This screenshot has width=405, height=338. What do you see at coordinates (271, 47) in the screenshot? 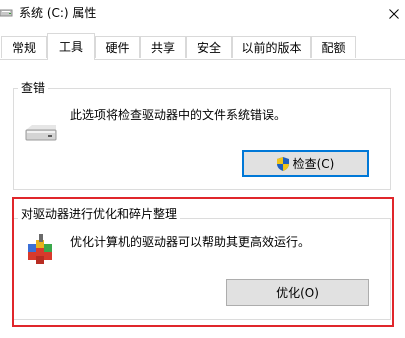
I see `tab-previous-versions: 以前的版本` at bounding box center [271, 47].